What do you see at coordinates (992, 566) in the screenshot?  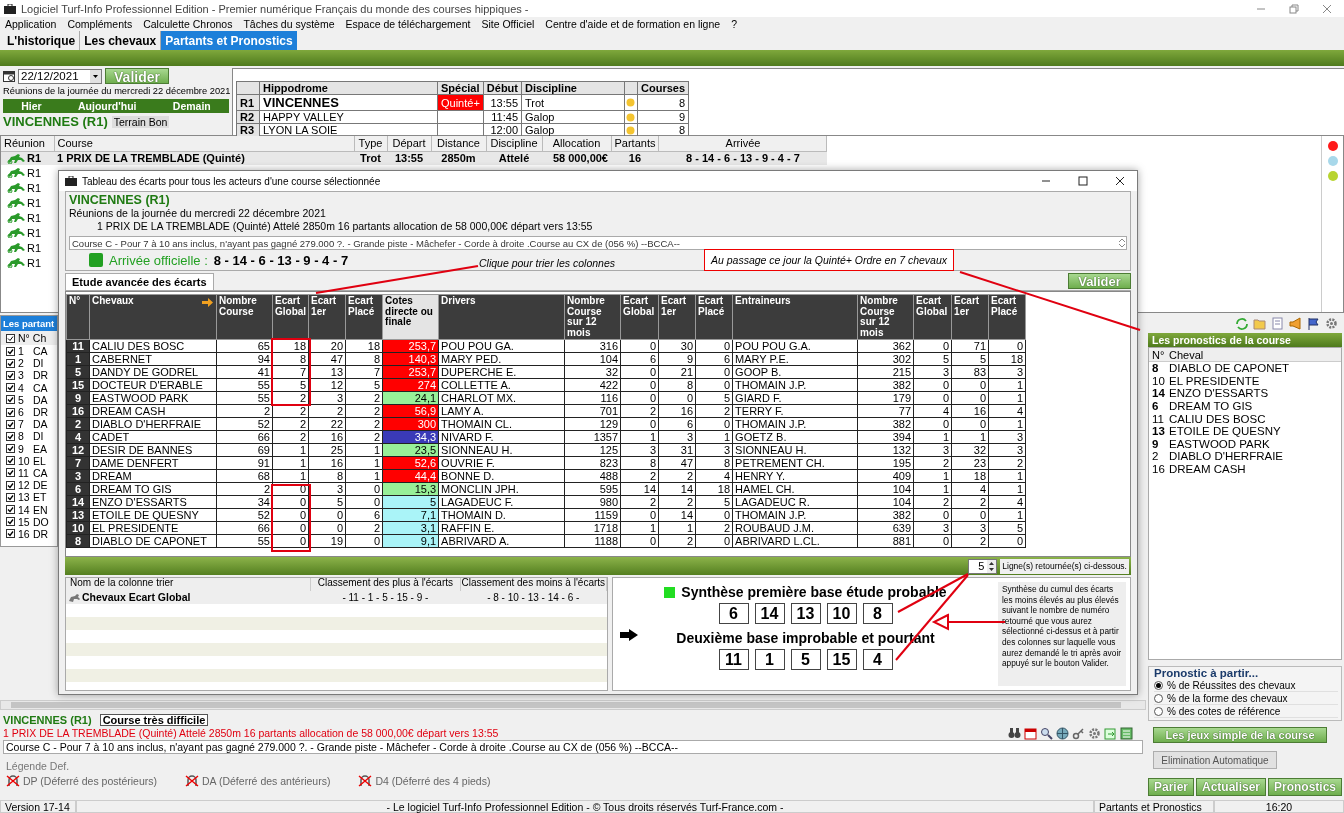 I see `spin-arrows-icon` at bounding box center [992, 566].